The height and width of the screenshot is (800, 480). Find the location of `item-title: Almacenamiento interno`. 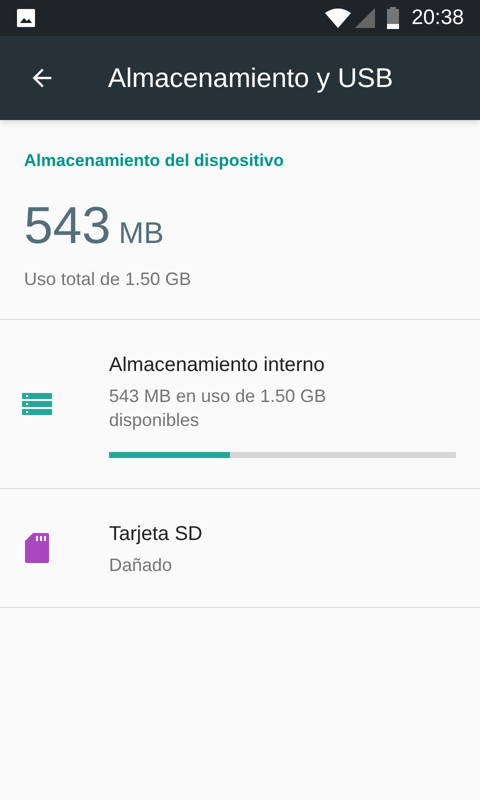

item-title: Almacenamiento interno is located at coordinates (217, 365).